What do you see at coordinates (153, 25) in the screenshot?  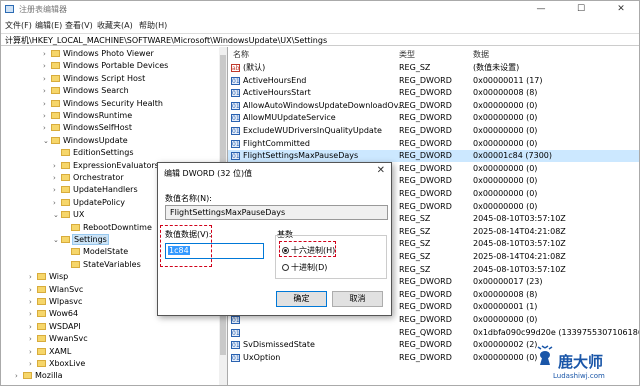 I see `menu-help: 帮助(H)` at bounding box center [153, 25].